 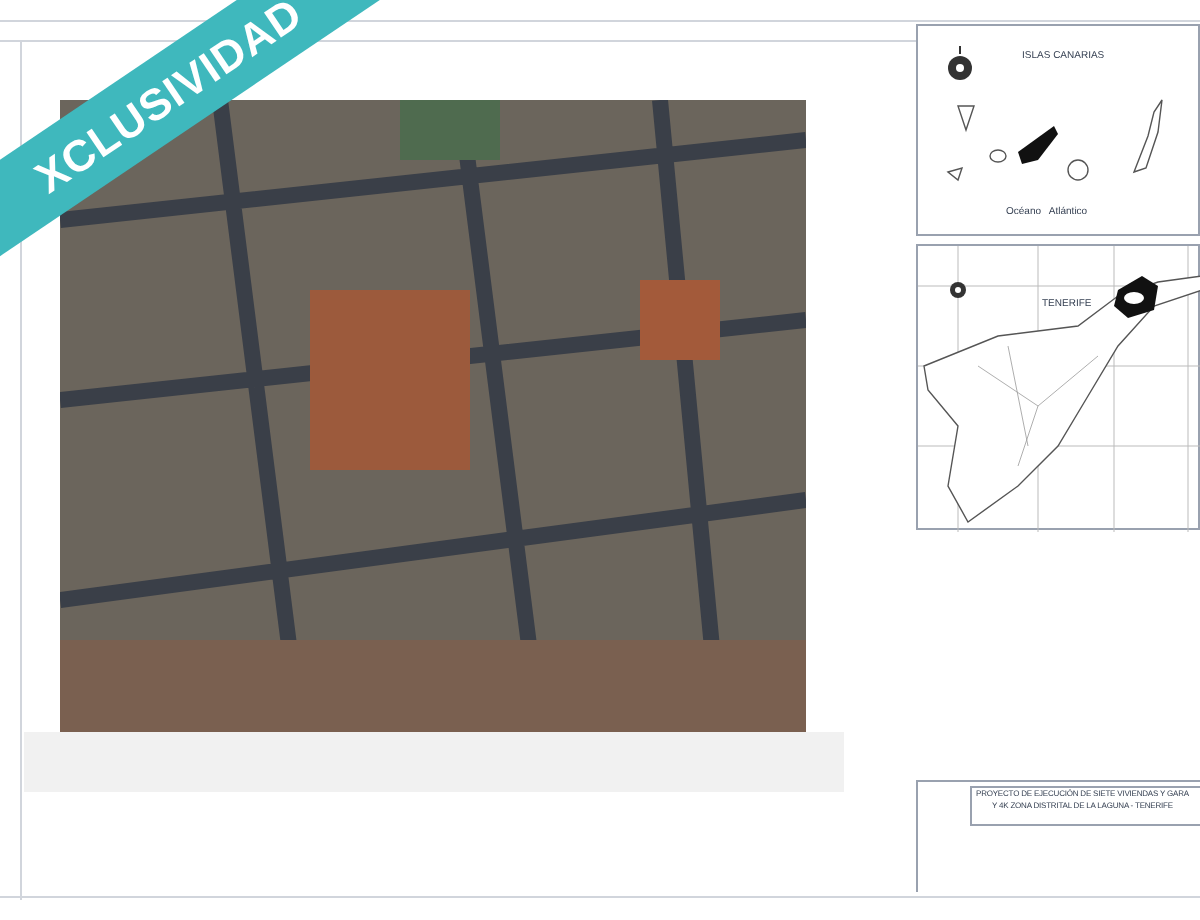 I want to click on compass-icon, so click(x=960, y=64).